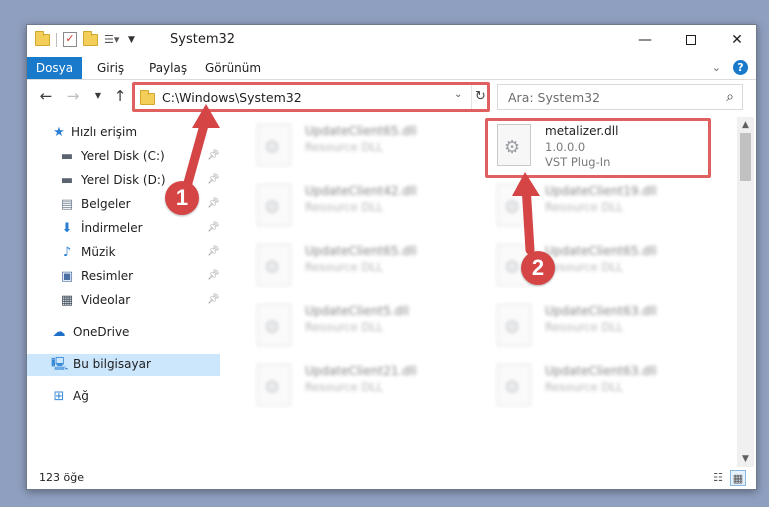 The width and height of the screenshot is (769, 507). What do you see at coordinates (538, 268) in the screenshot?
I see `callout-badge-2: 2` at bounding box center [538, 268].